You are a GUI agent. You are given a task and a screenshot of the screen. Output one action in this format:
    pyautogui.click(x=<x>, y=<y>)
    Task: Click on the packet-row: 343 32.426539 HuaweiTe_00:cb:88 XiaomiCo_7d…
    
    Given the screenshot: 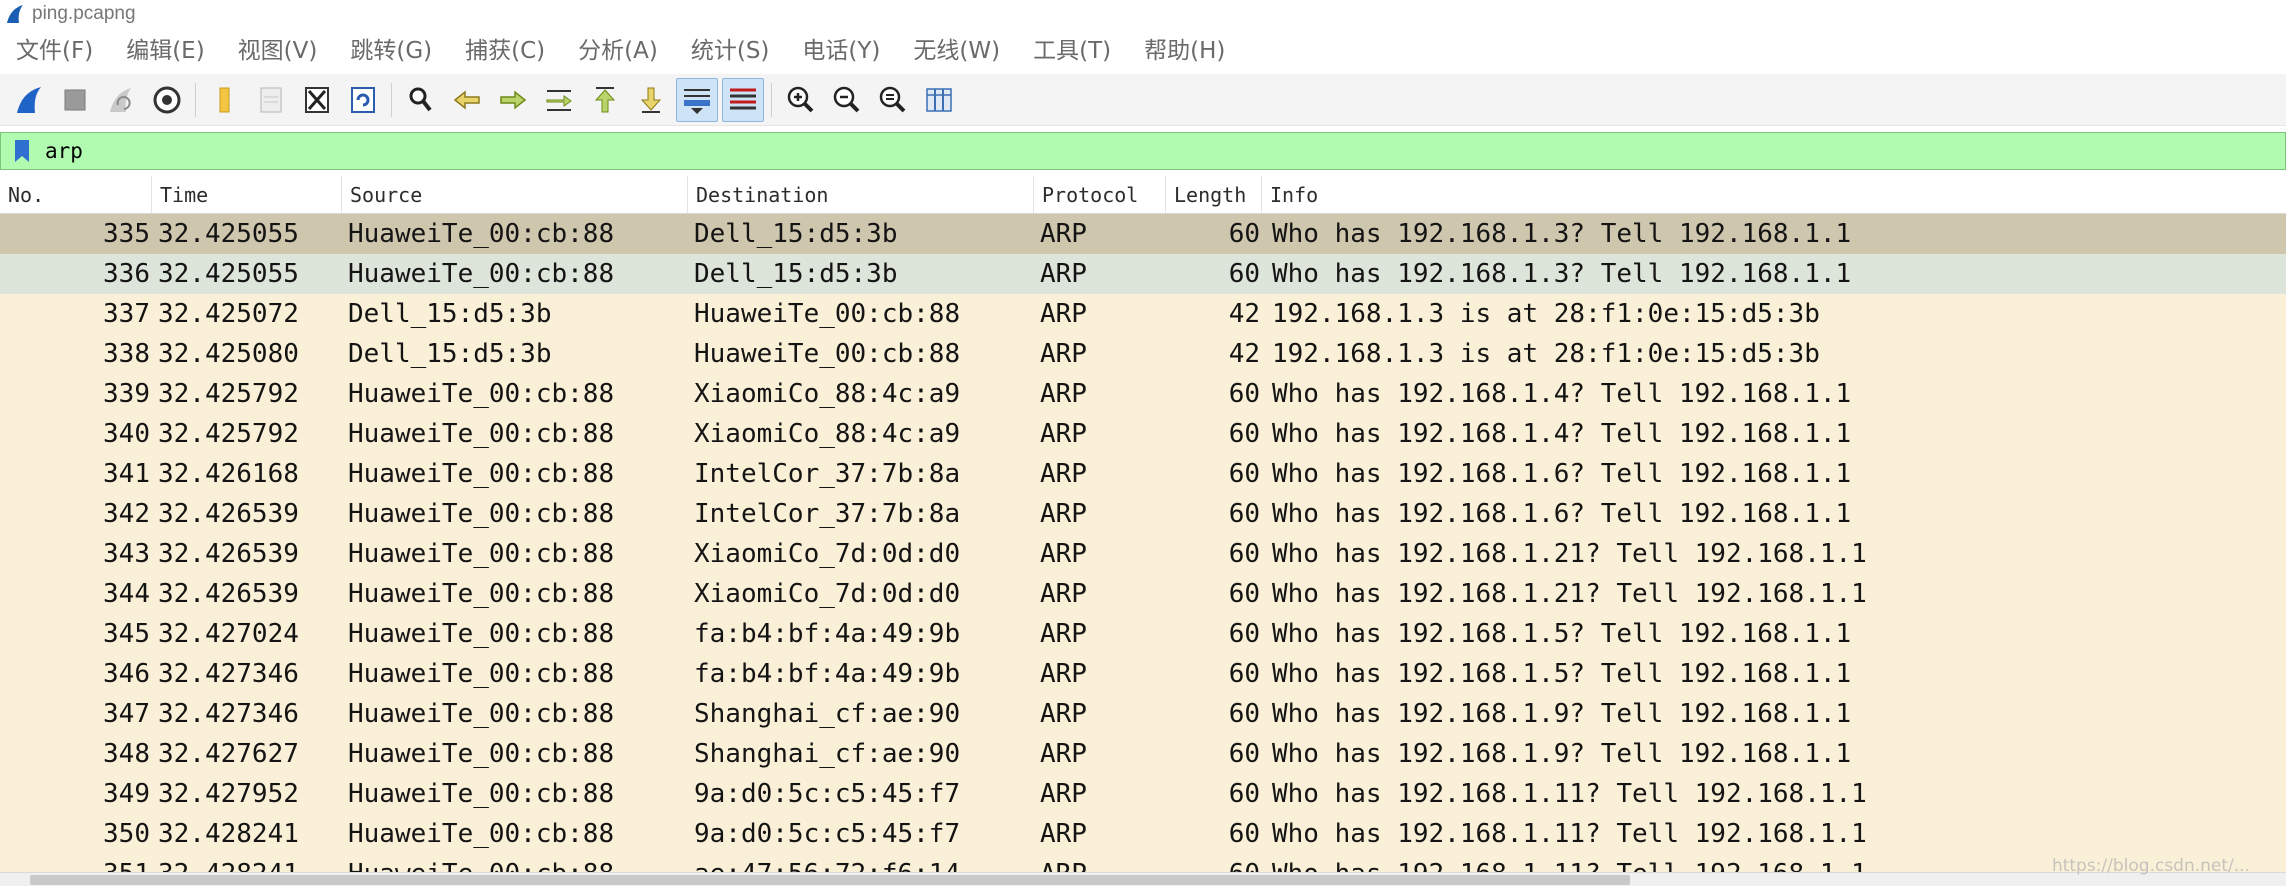 What is the action you would take?
    pyautogui.click(x=1143, y=554)
    